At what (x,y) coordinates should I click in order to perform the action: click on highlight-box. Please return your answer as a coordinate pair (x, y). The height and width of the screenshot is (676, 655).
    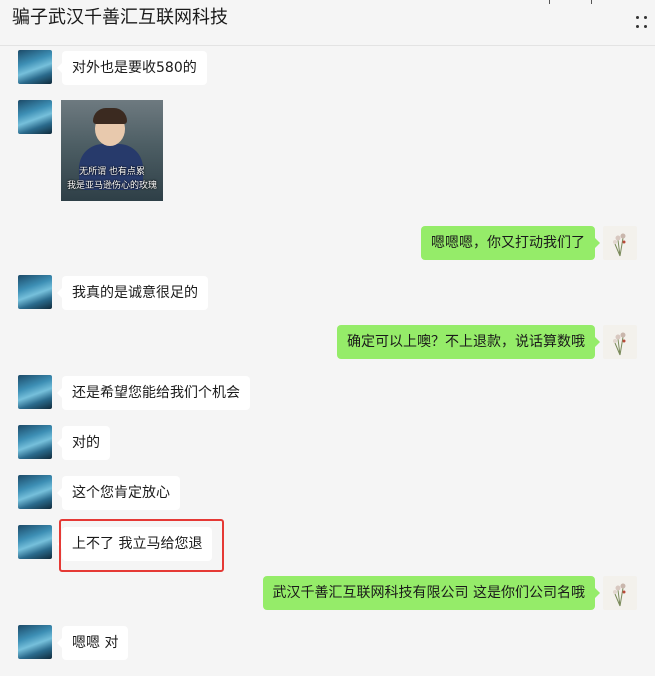
    Looking at the image, I should click on (141, 545).